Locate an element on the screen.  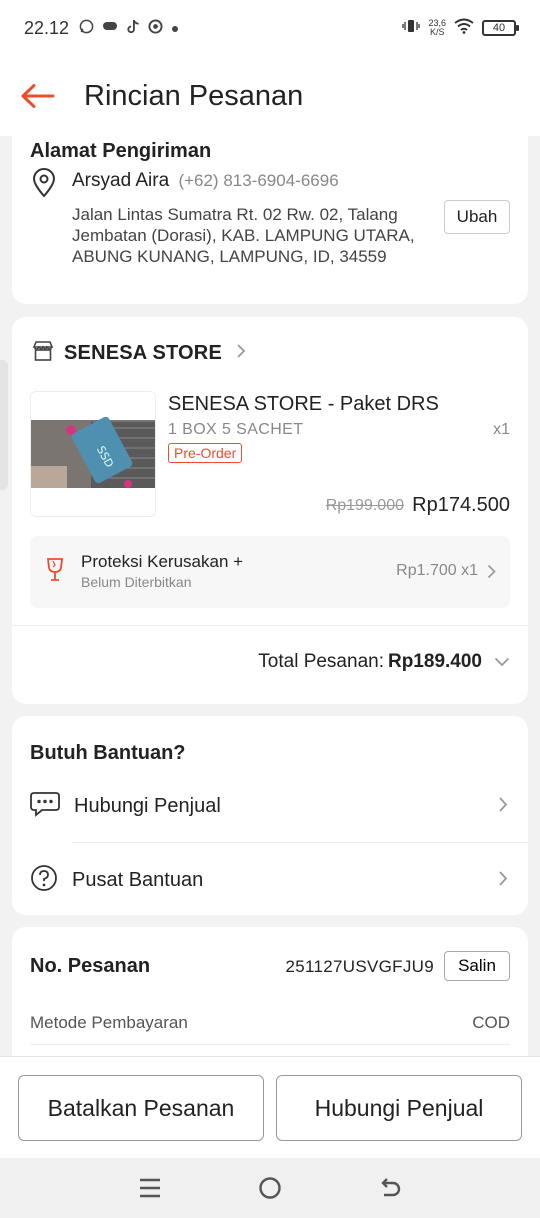
product-variant: 1 BOX 5 SACHET is located at coordinates (236, 429).